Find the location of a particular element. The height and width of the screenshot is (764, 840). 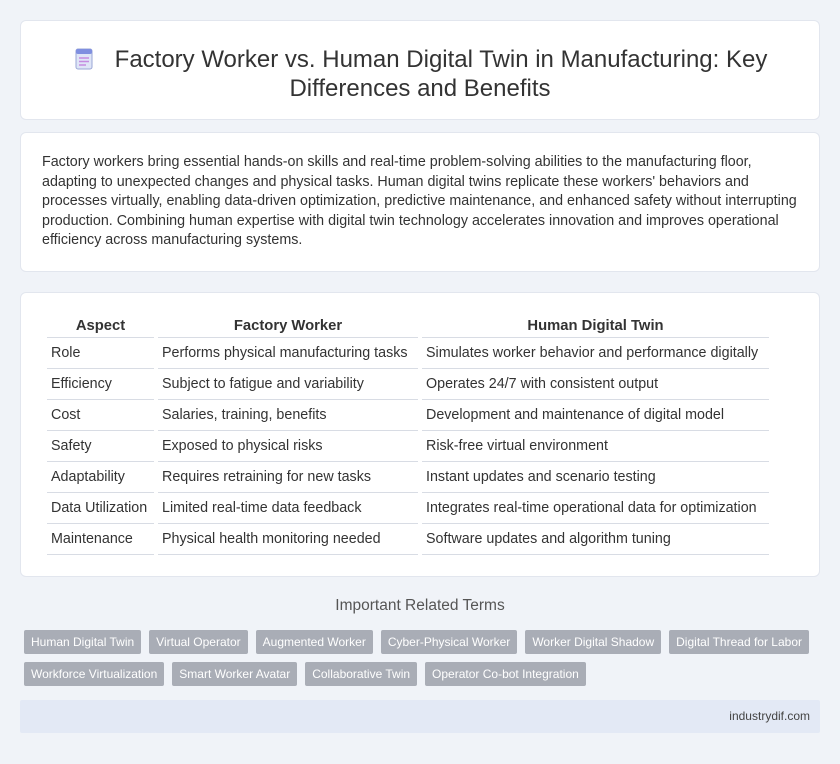

cell-human-digital-twin: Risk-free virtual environment is located at coordinates (595, 446).